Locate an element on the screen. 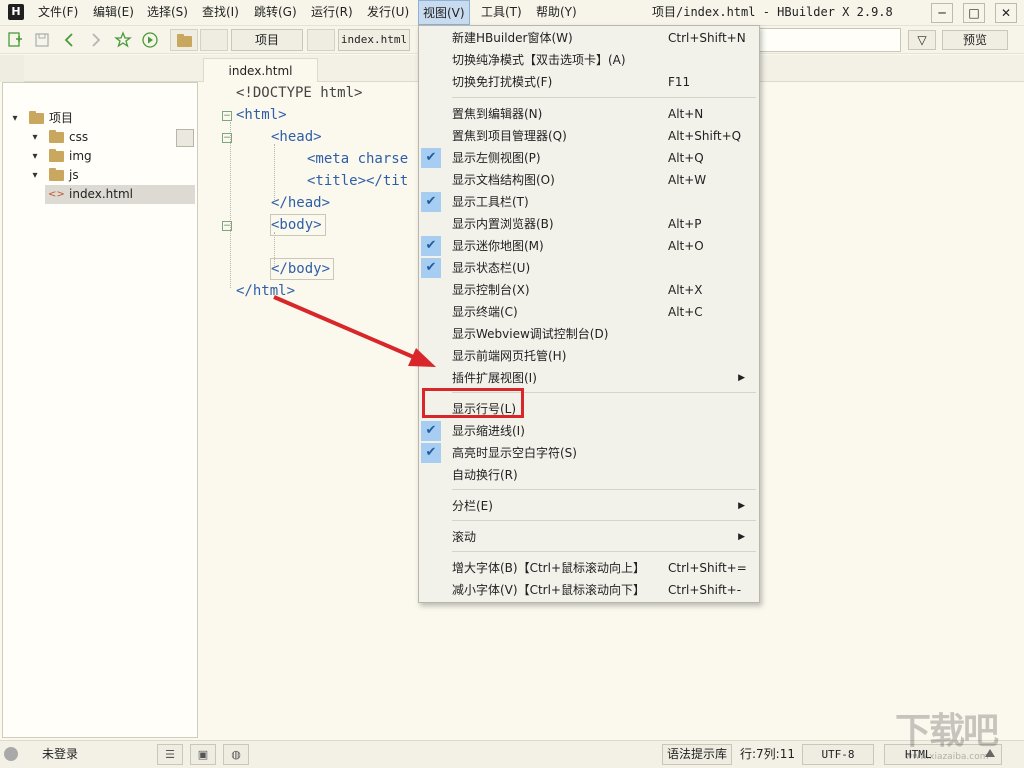 The height and width of the screenshot is (768, 1024). view-menu-item-label: 滚动 is located at coordinates (464, 537).